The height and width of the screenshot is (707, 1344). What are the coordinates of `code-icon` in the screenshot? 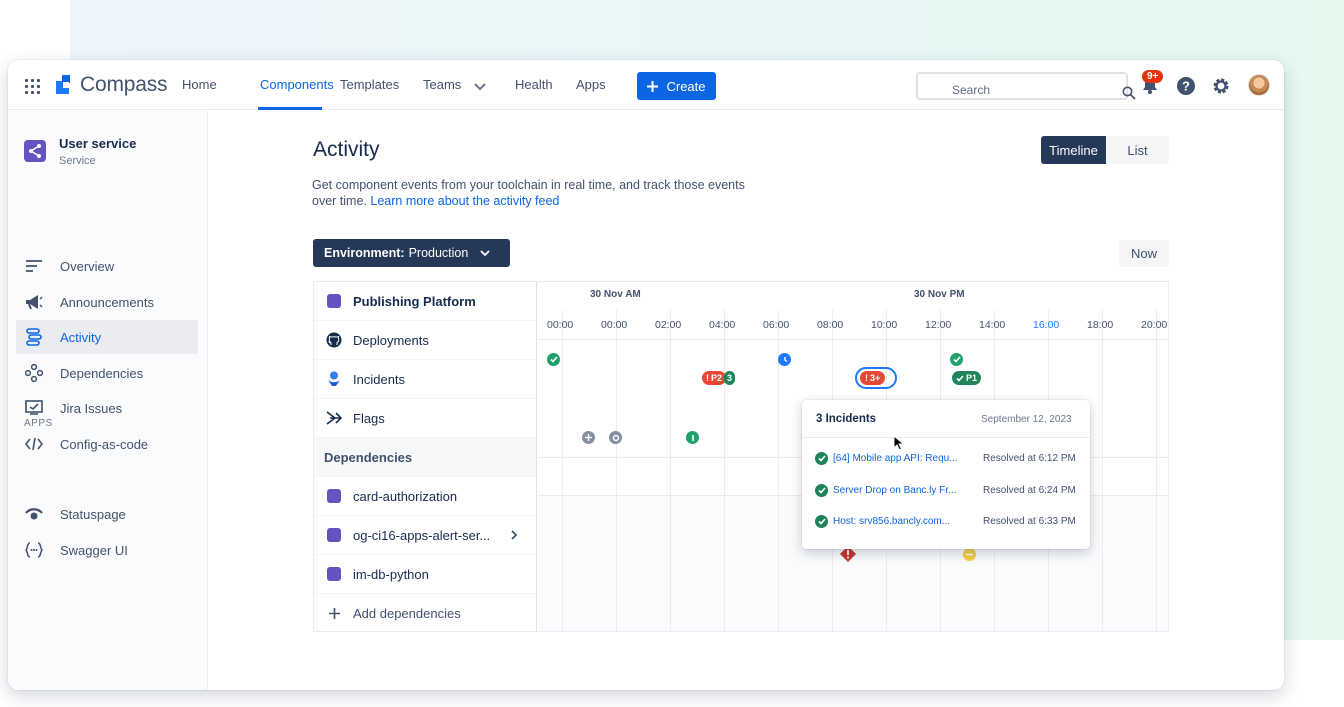 It's located at (34, 444).